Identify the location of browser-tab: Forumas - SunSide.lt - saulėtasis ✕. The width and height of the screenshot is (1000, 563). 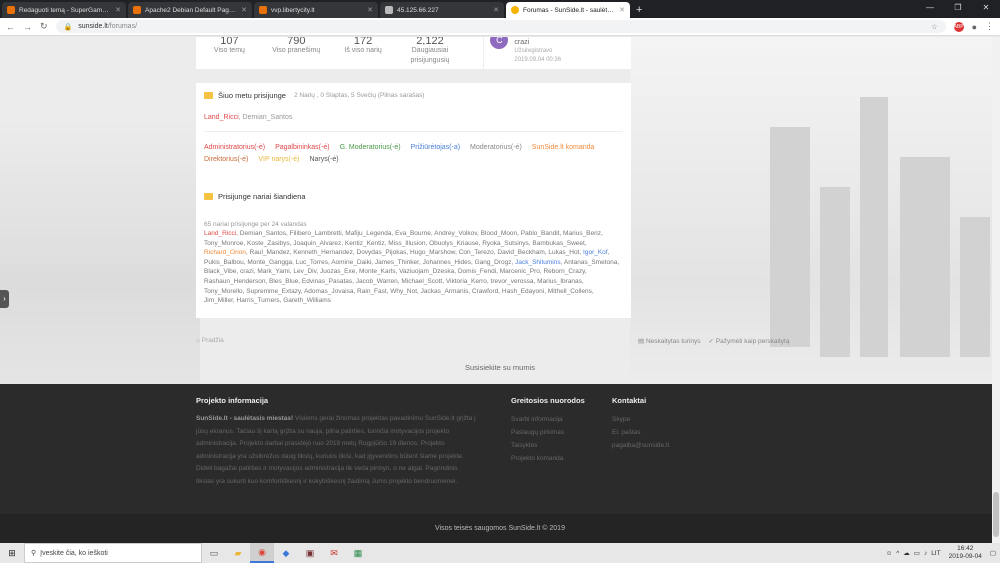
(568, 10).